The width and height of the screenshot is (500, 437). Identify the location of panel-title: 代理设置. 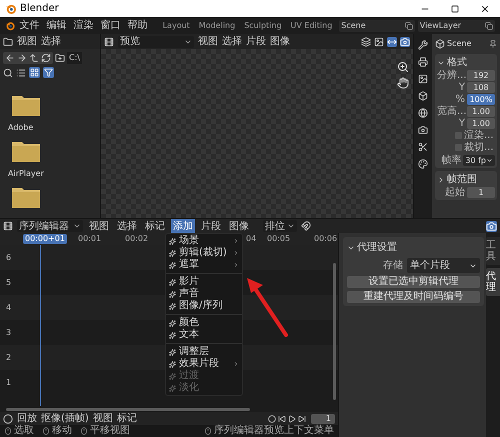
(377, 247).